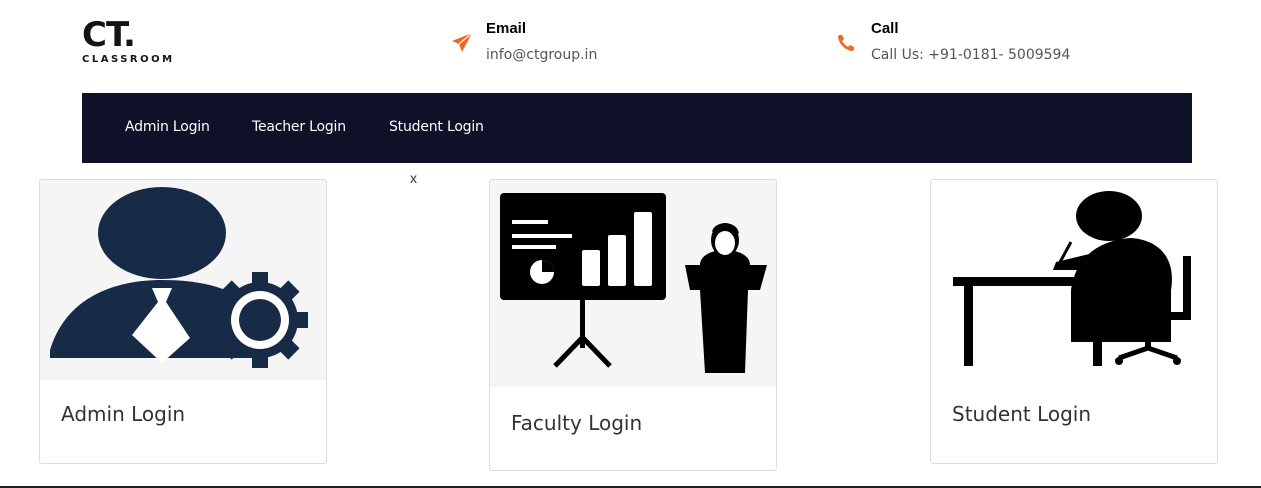 The height and width of the screenshot is (488, 1261). I want to click on admin-card-title: Admin Login, so click(123, 414).